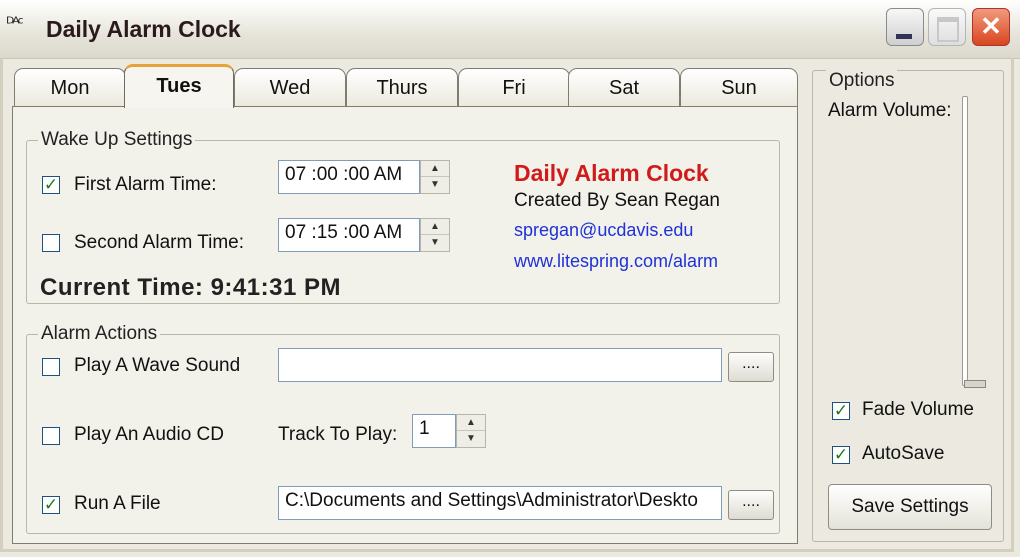 The image size is (1020, 557). What do you see at coordinates (514, 87) in the screenshot?
I see `tab-fri: Fri` at bounding box center [514, 87].